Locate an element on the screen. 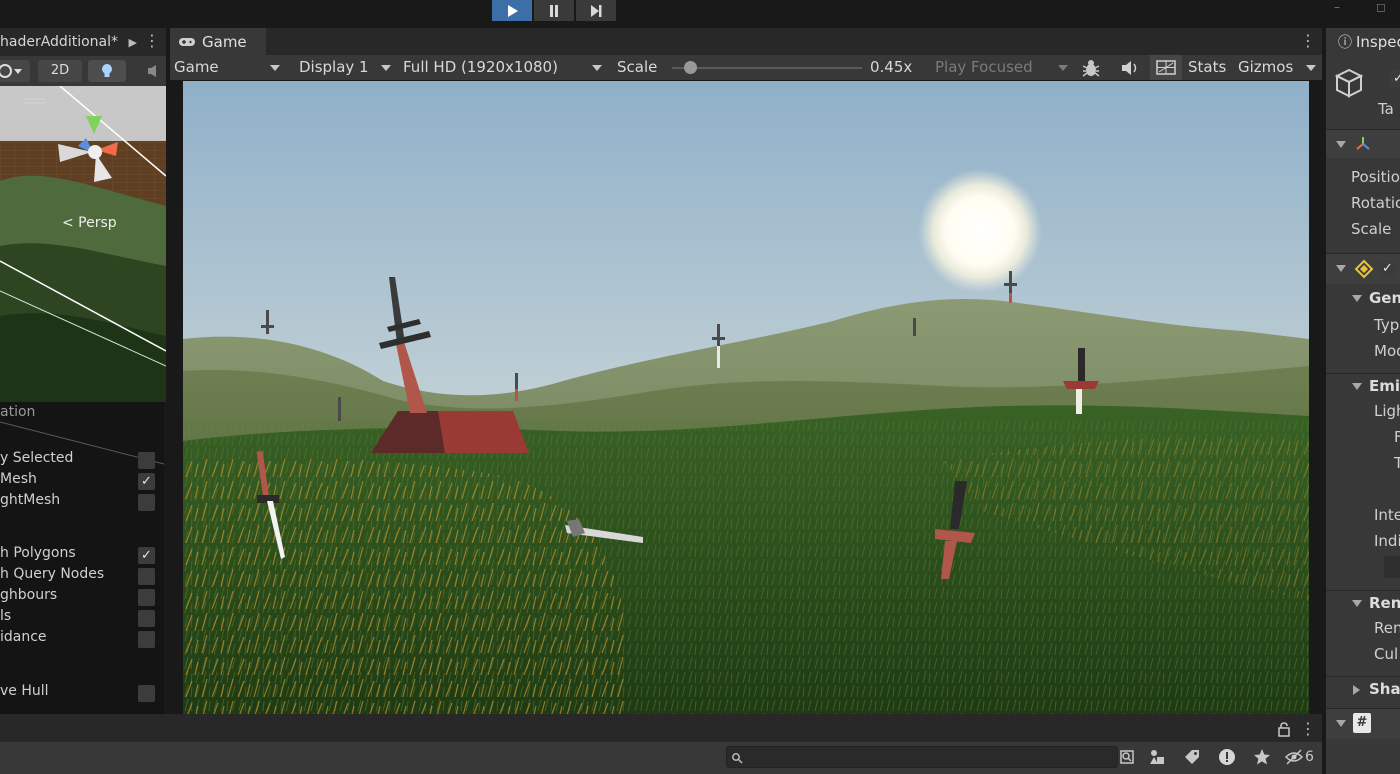 This screenshot has width=1400, height=774. section-label: Emis is located at coordinates (1384, 386).